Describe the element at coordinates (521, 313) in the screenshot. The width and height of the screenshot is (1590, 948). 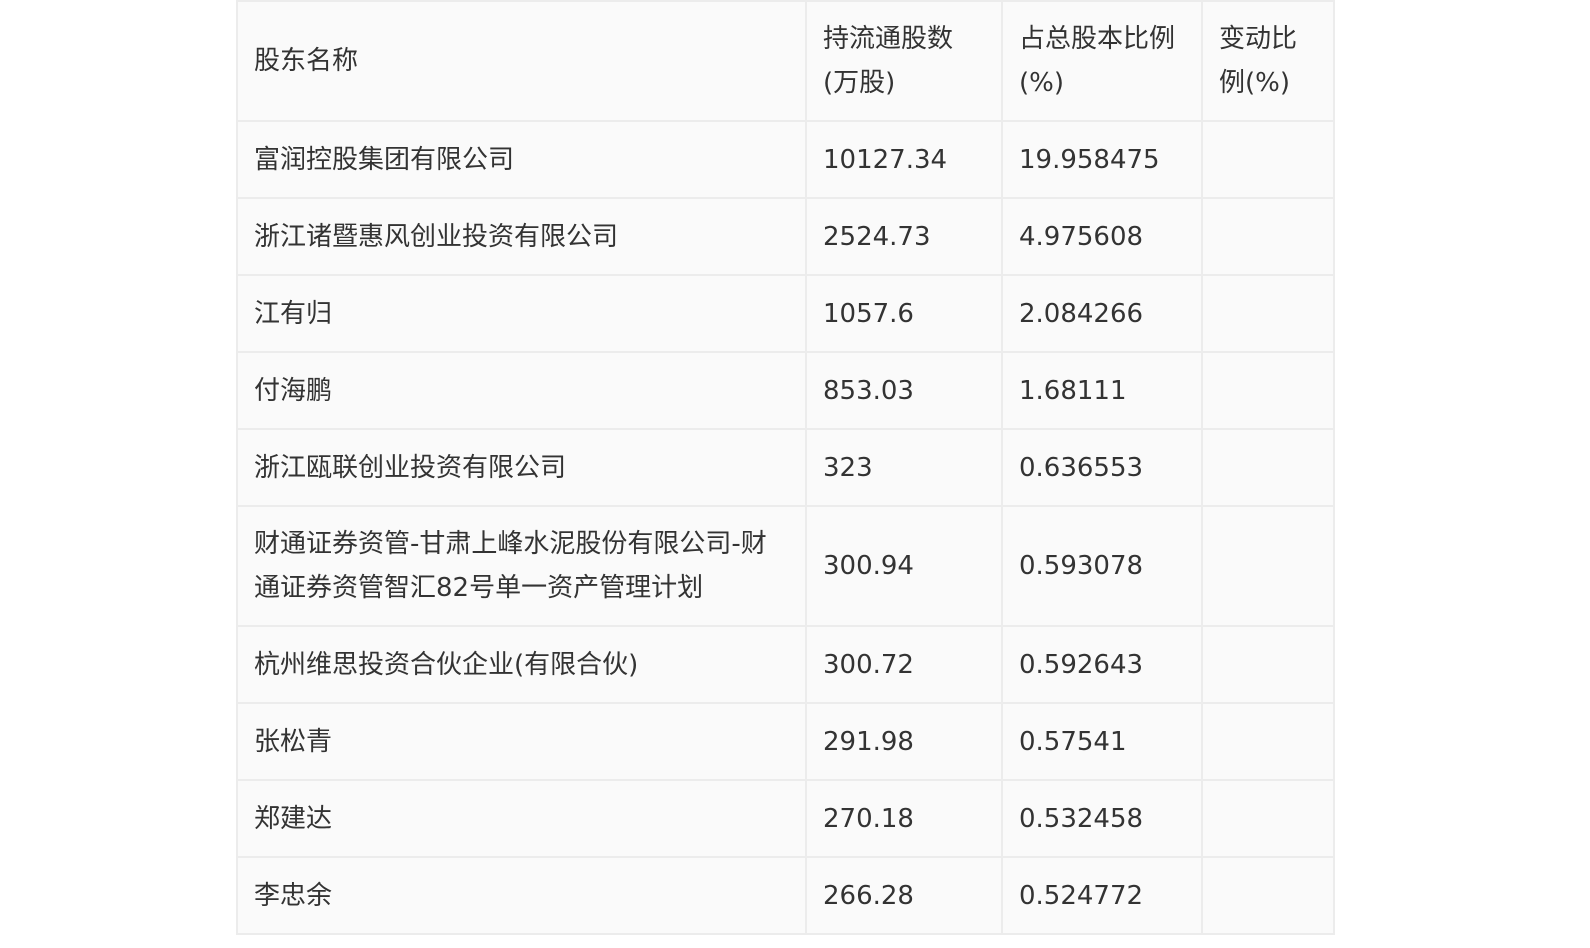
I see `cell-shareholder-name: 江有归` at that location.